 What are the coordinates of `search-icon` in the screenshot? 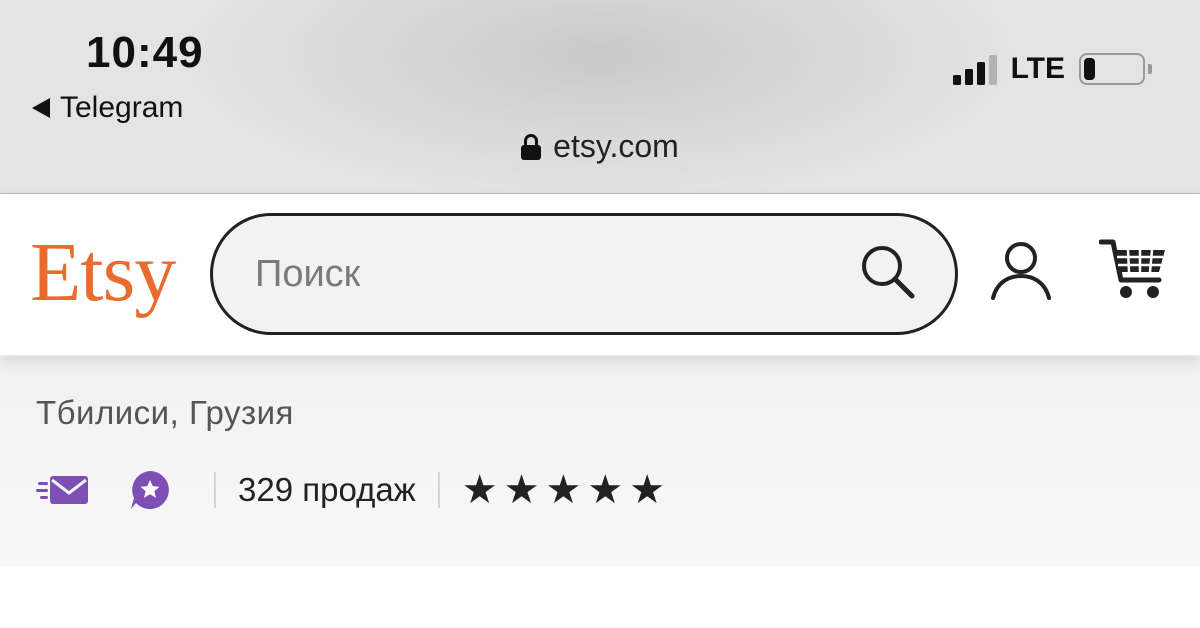 It's located at (888, 274).